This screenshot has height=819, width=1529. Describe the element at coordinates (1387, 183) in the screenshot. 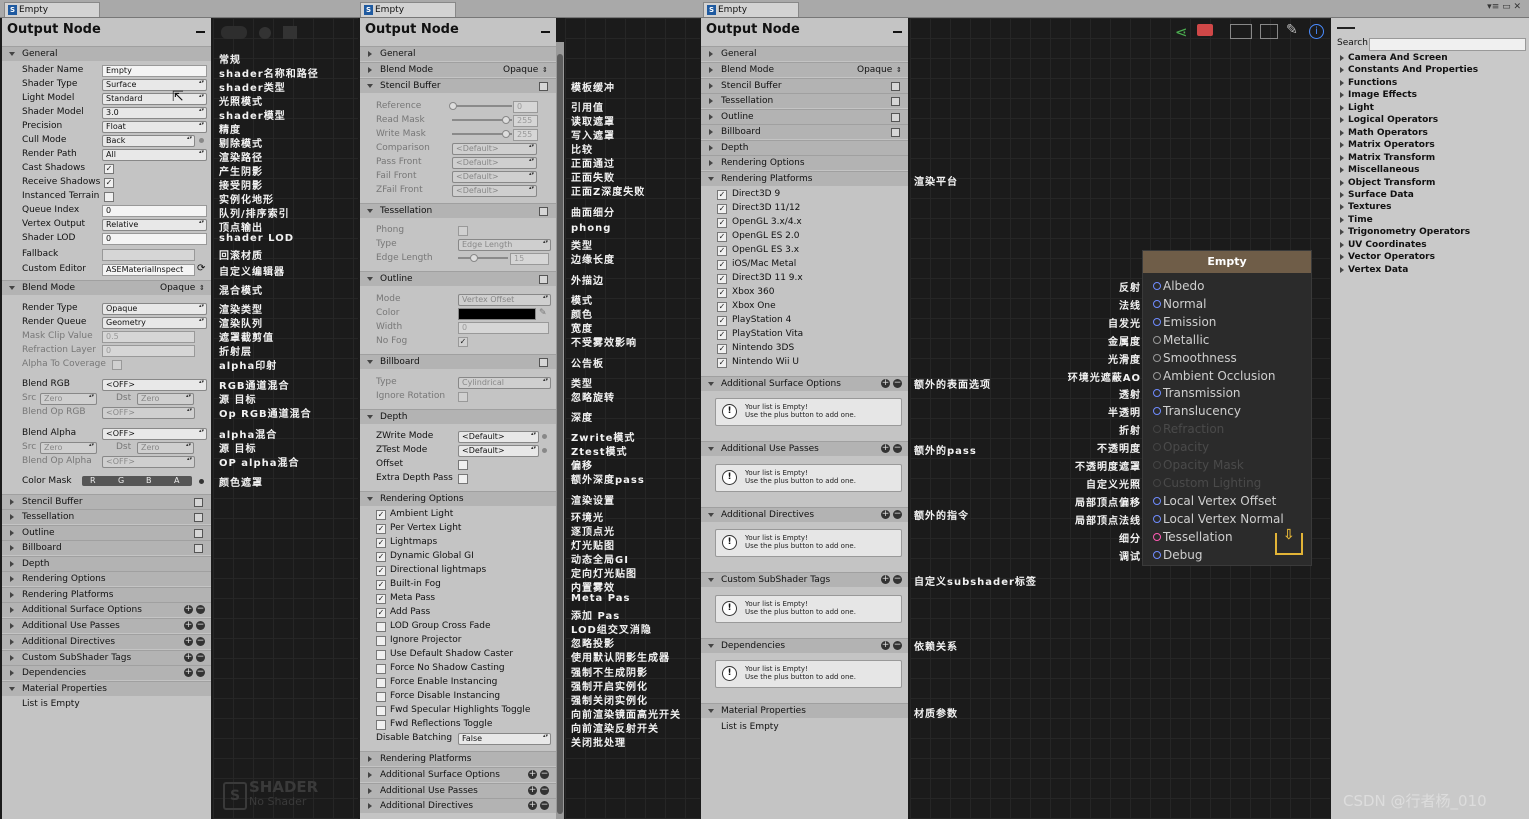

I see `palette-category: Object Transform` at that location.